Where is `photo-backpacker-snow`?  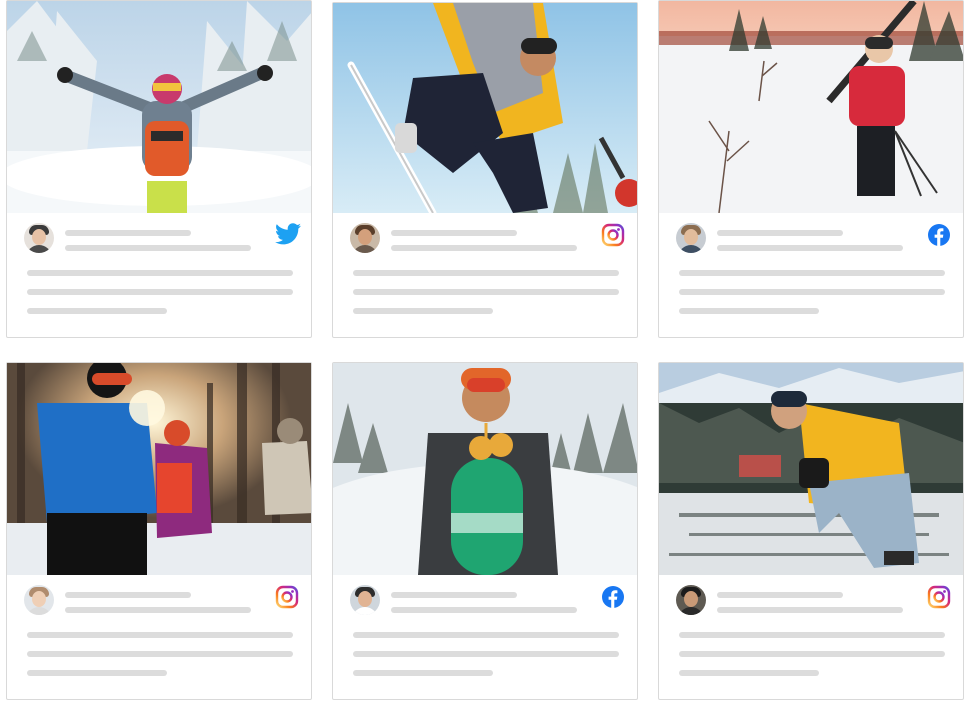
photo-backpacker-snow is located at coordinates (159, 107).